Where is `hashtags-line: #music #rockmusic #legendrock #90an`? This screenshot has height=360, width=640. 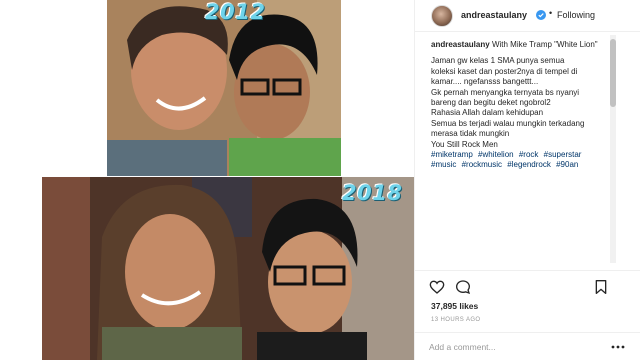
hashtags-line: #music #rockmusic #legendrock #90an is located at coordinates (529, 165).